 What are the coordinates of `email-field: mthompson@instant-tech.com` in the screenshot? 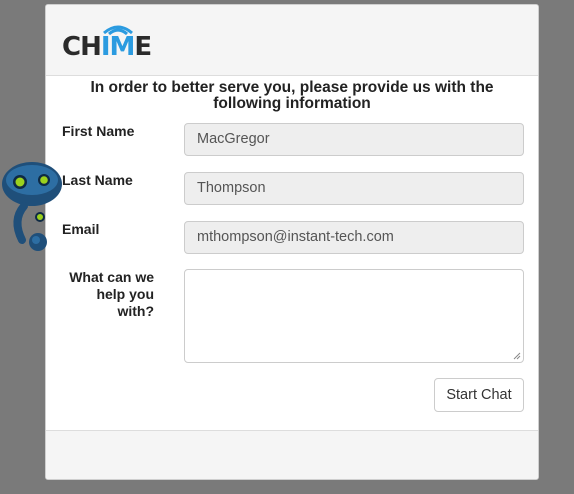 It's located at (354, 237).